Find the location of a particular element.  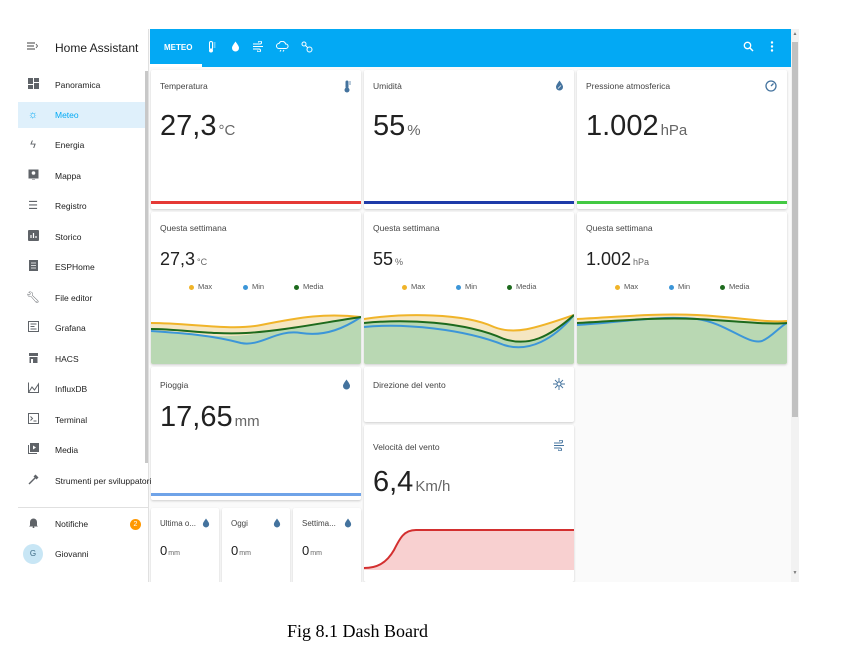

sidebar-item-influxdb: InfluxDB is located at coordinates (83, 389).